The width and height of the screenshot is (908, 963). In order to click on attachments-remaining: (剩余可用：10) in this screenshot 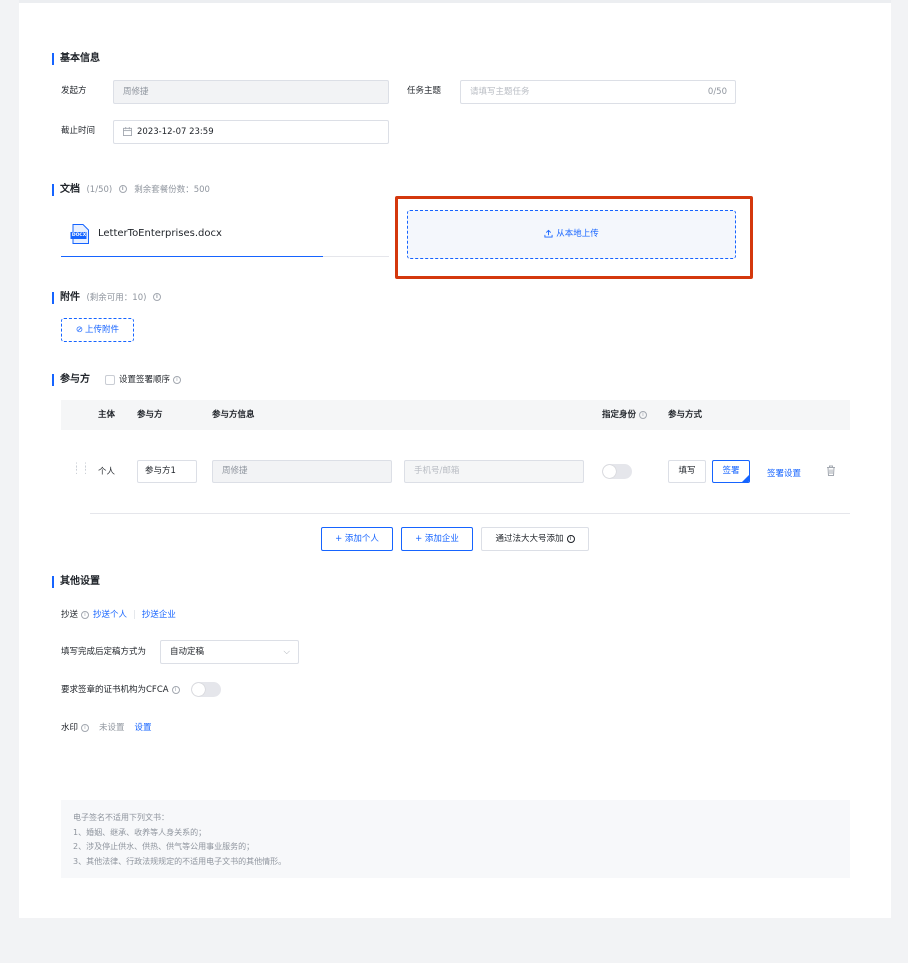, I will do `click(116, 298)`.